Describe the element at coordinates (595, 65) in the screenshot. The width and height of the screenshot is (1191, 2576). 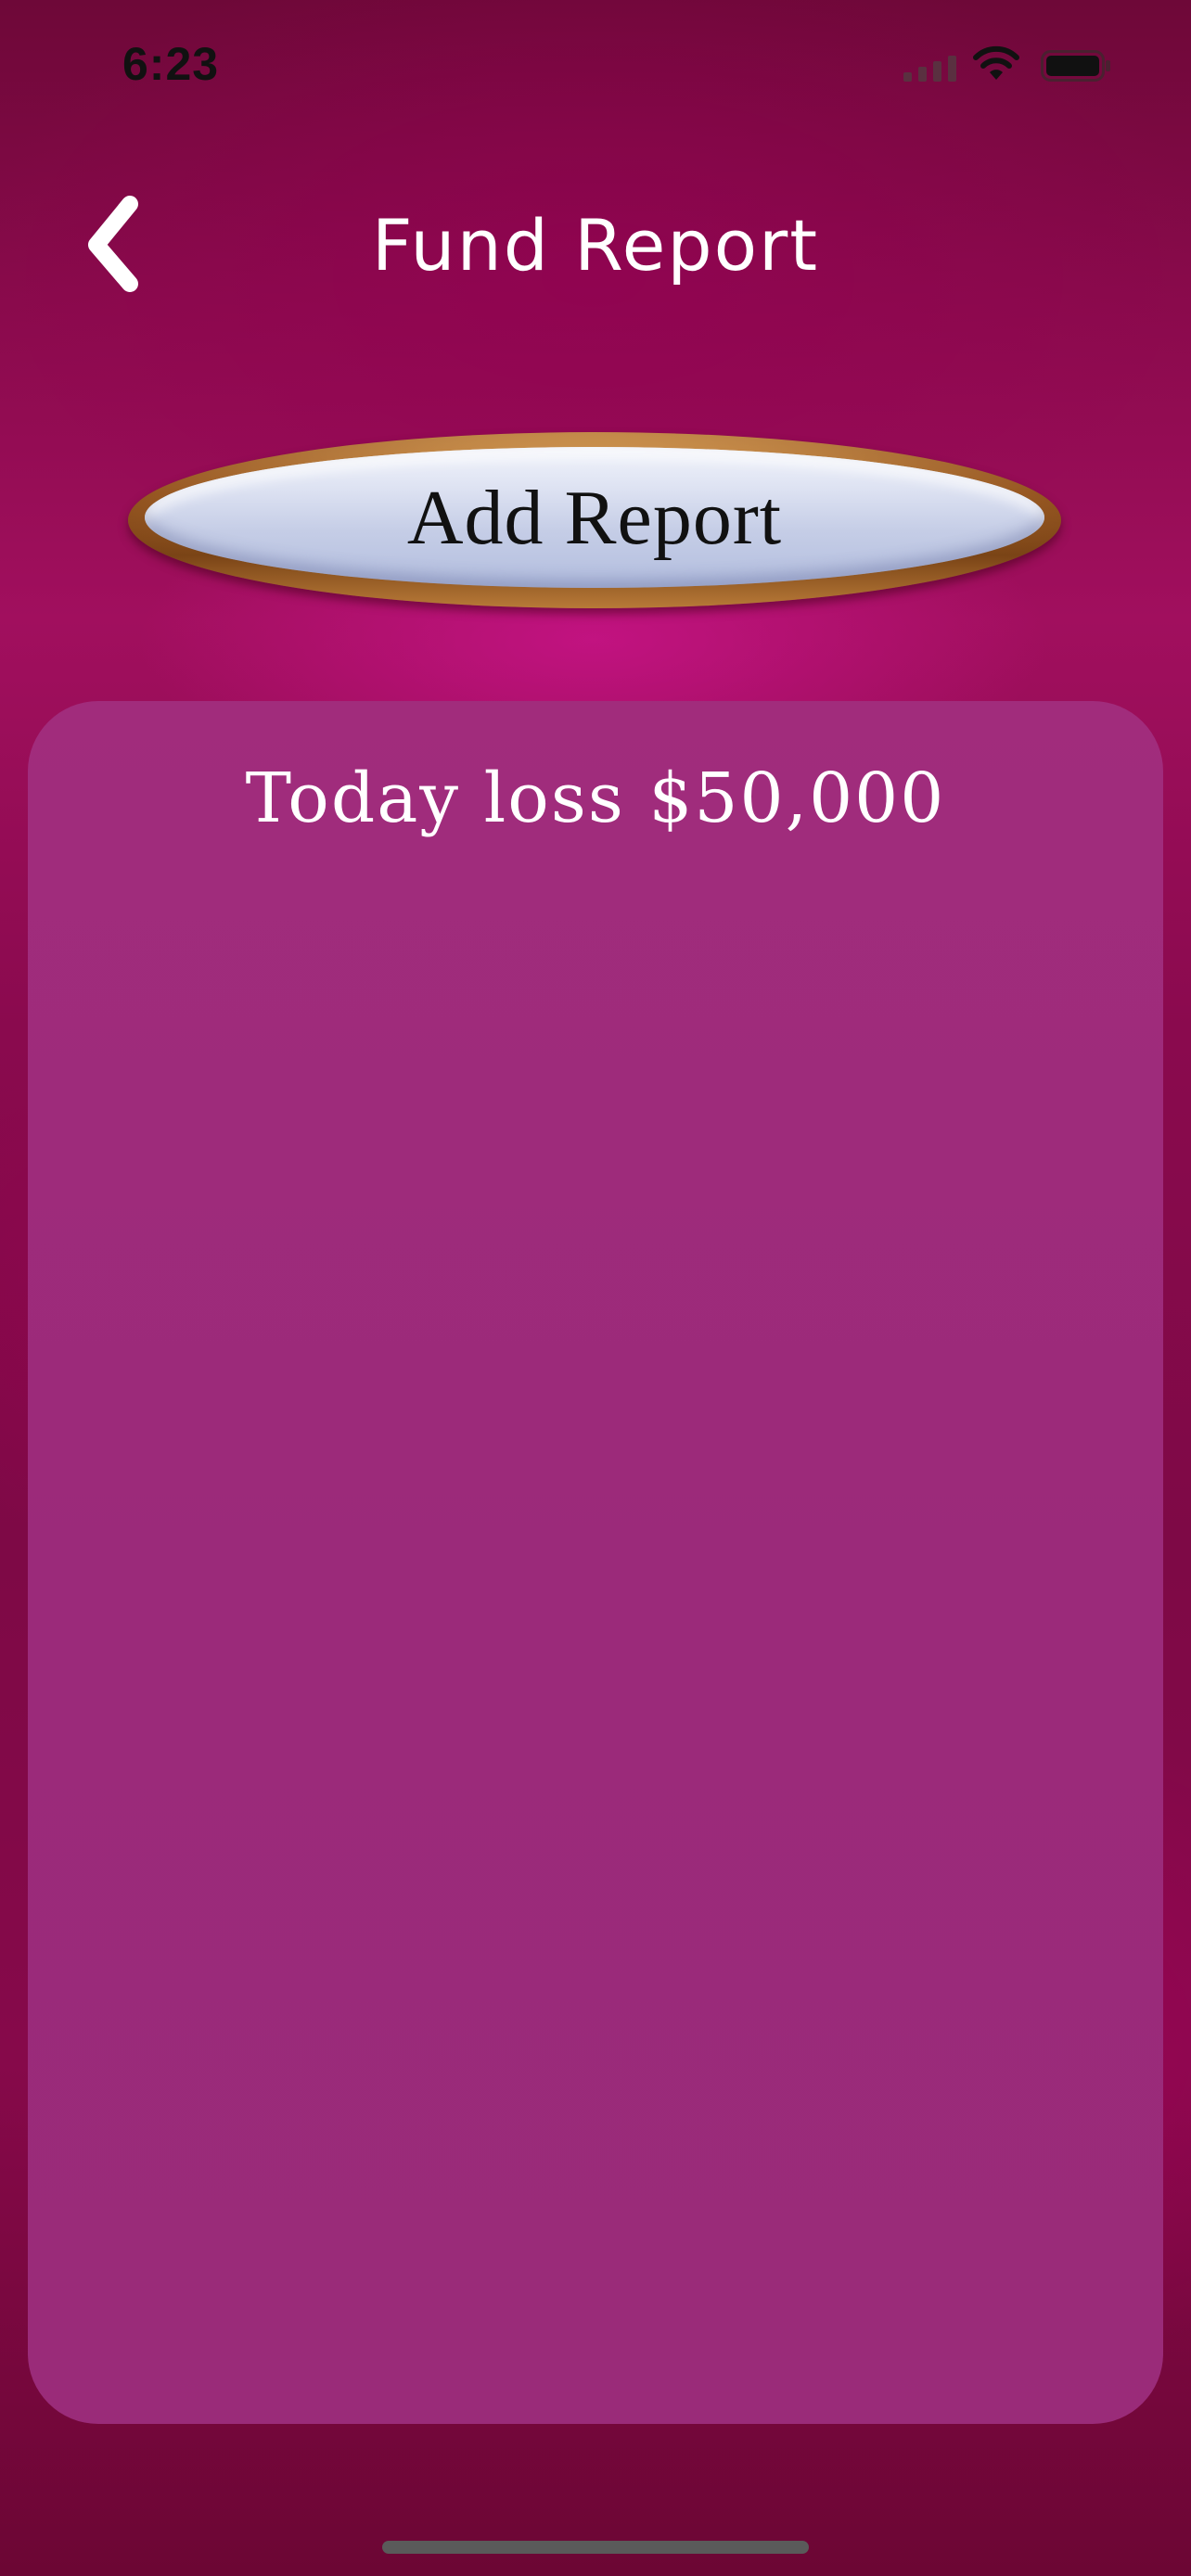
I see `status-bar: 6:23` at that location.